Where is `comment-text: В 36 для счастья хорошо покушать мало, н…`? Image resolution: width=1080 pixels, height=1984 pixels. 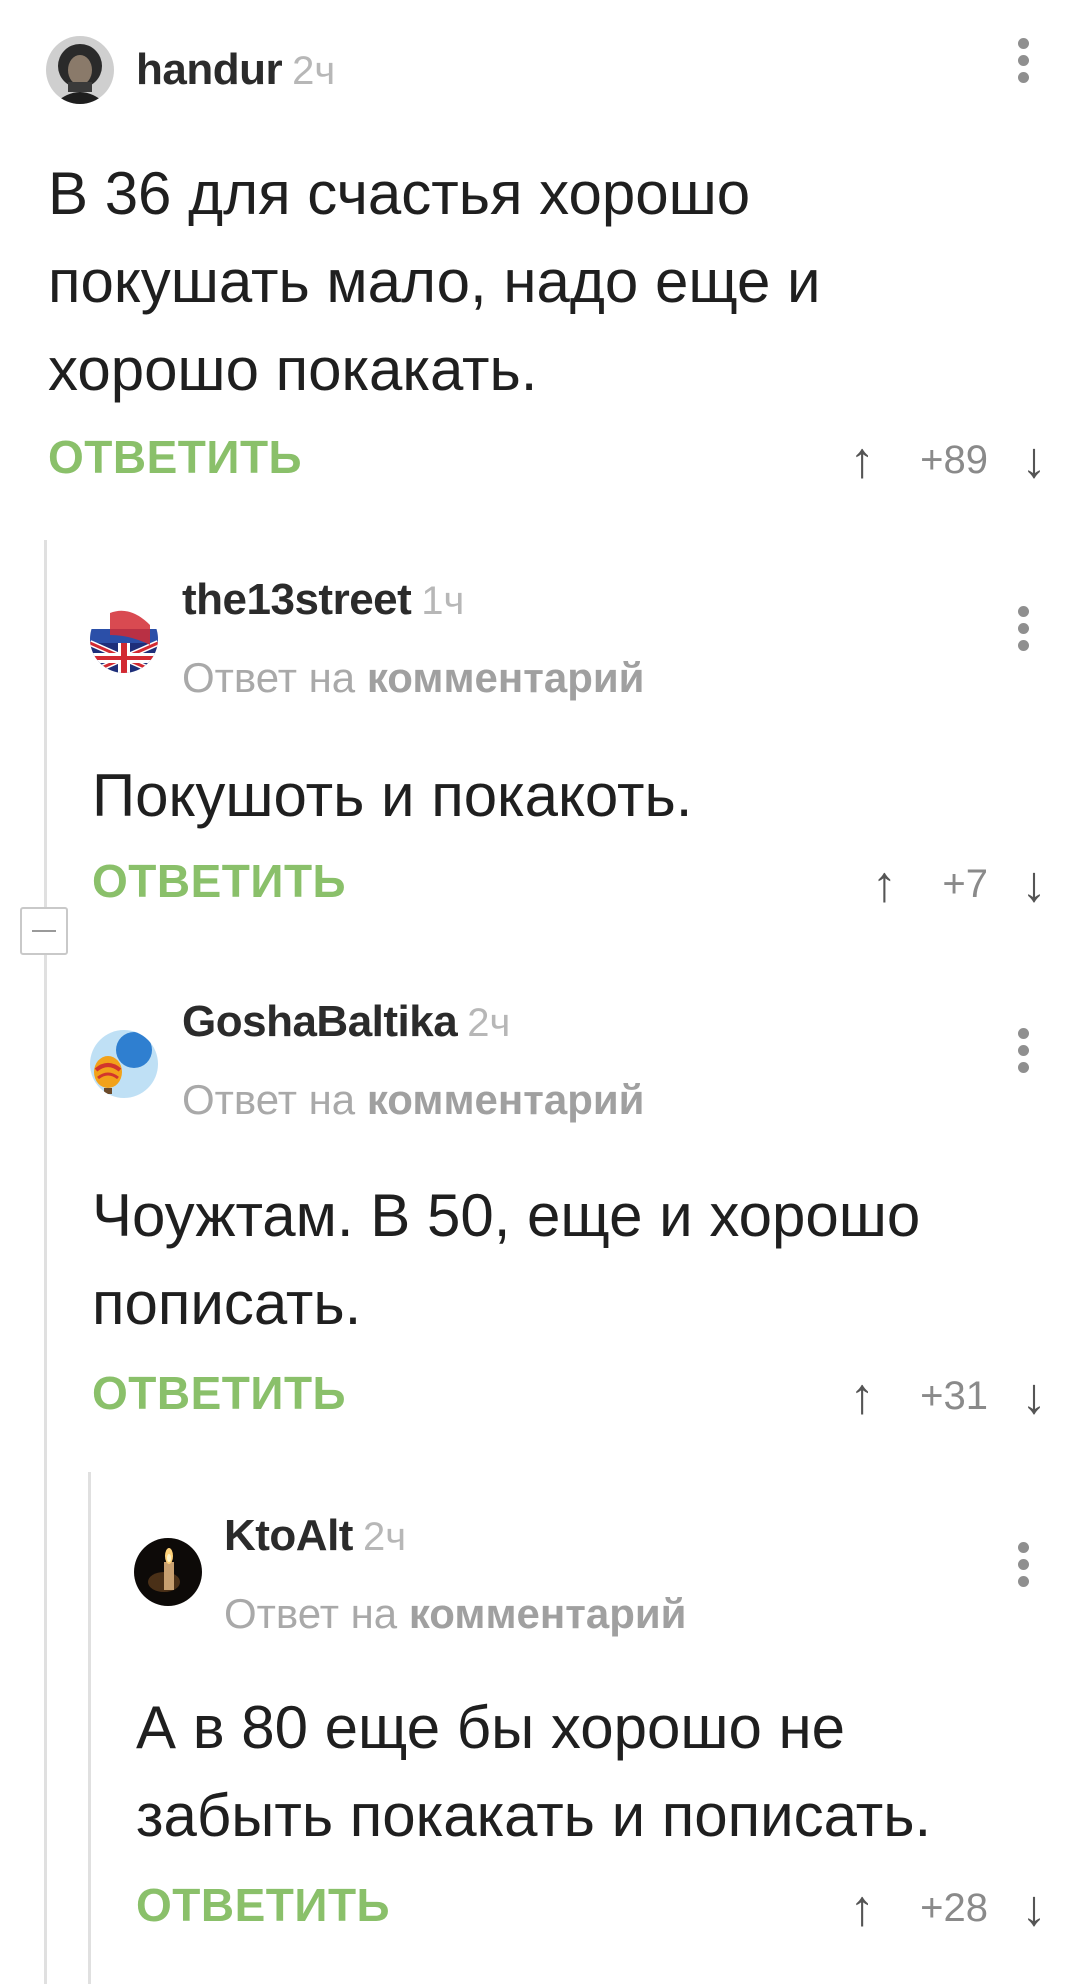 comment-text: В 36 для счастья хорошо покушать мало, н… is located at coordinates (434, 282).